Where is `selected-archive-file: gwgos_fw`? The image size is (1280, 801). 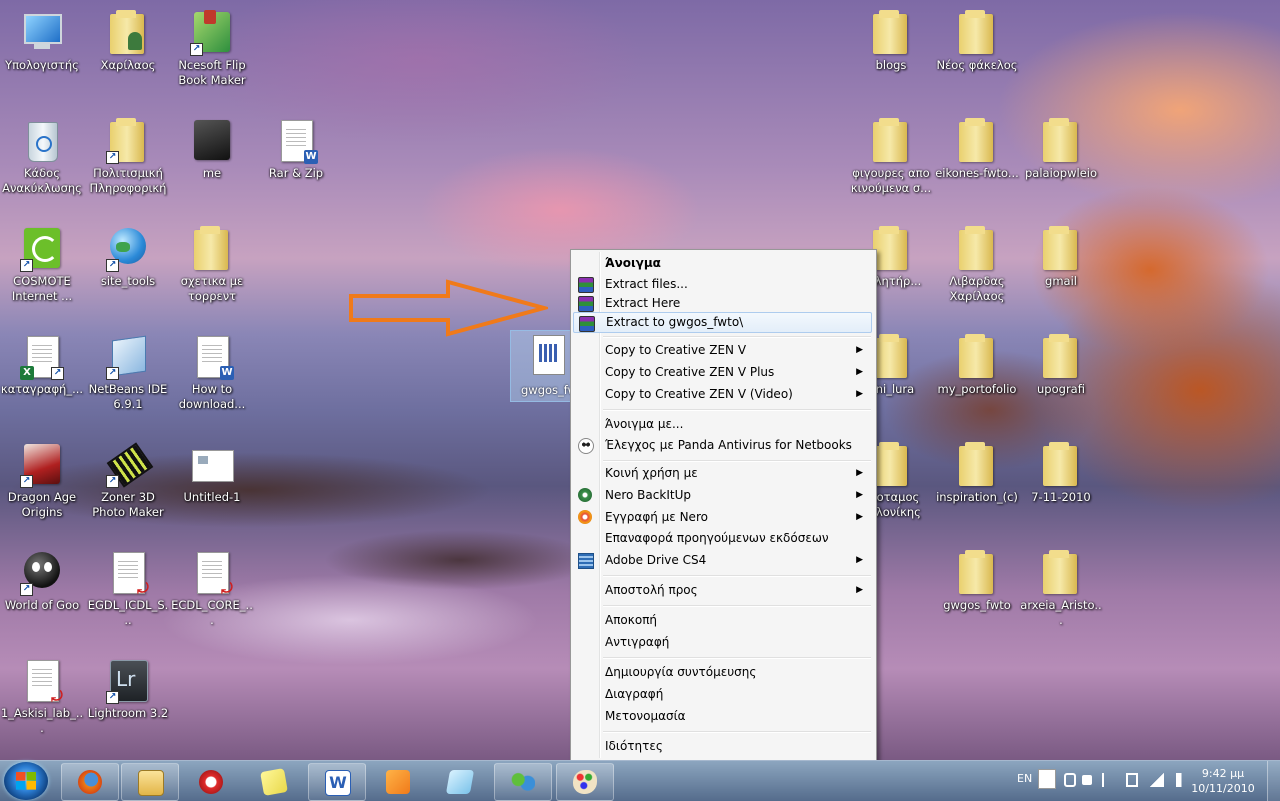
selected-archive-file: gwgos_fw is located at coordinates (543, 366).